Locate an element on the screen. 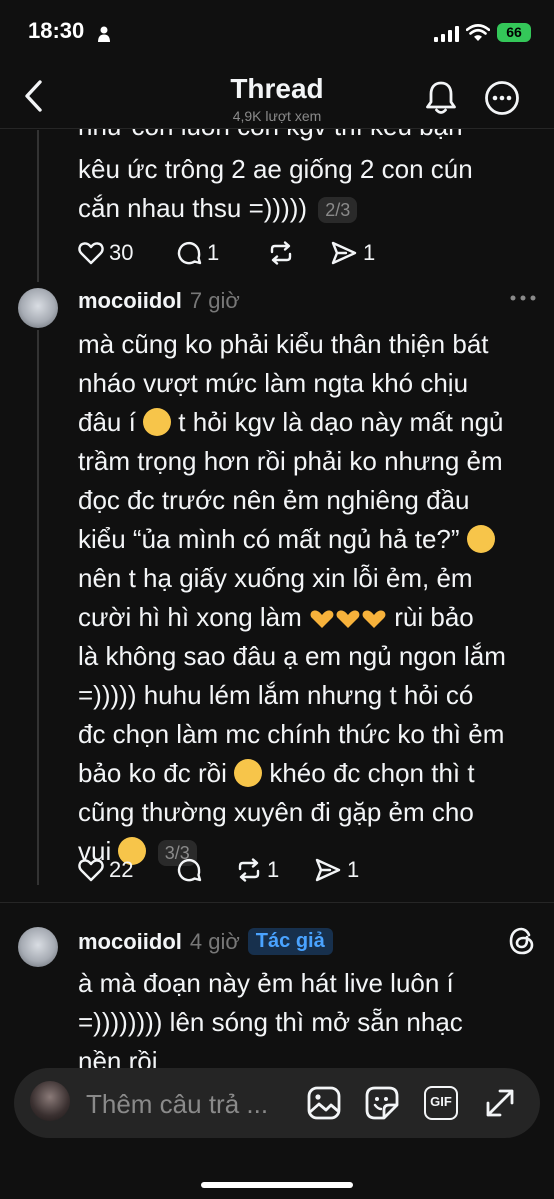 The image size is (554, 1199). pleading-face-emoji is located at coordinates (157, 422).